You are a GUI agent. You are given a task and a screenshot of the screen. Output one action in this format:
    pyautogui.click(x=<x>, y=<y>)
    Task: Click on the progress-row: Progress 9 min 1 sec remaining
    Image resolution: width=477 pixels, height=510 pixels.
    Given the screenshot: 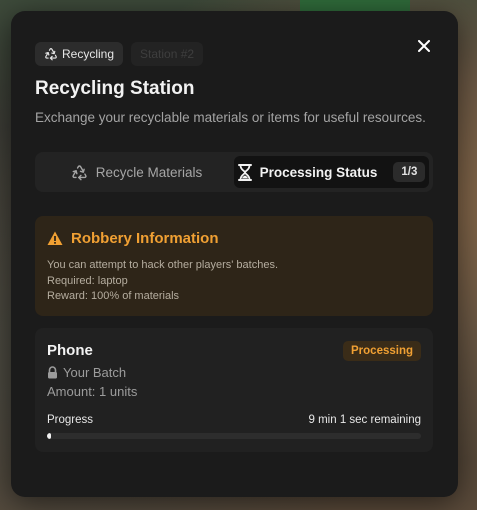 What is the action you would take?
    pyautogui.click(x=234, y=420)
    